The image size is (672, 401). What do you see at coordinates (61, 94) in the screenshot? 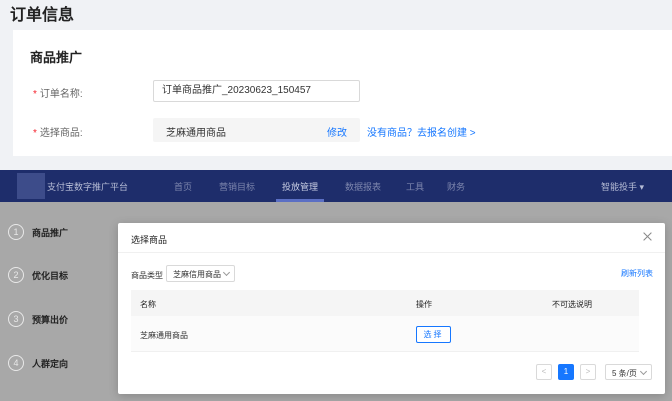
I see `order-name-label-text: 订单名称:` at bounding box center [61, 94].